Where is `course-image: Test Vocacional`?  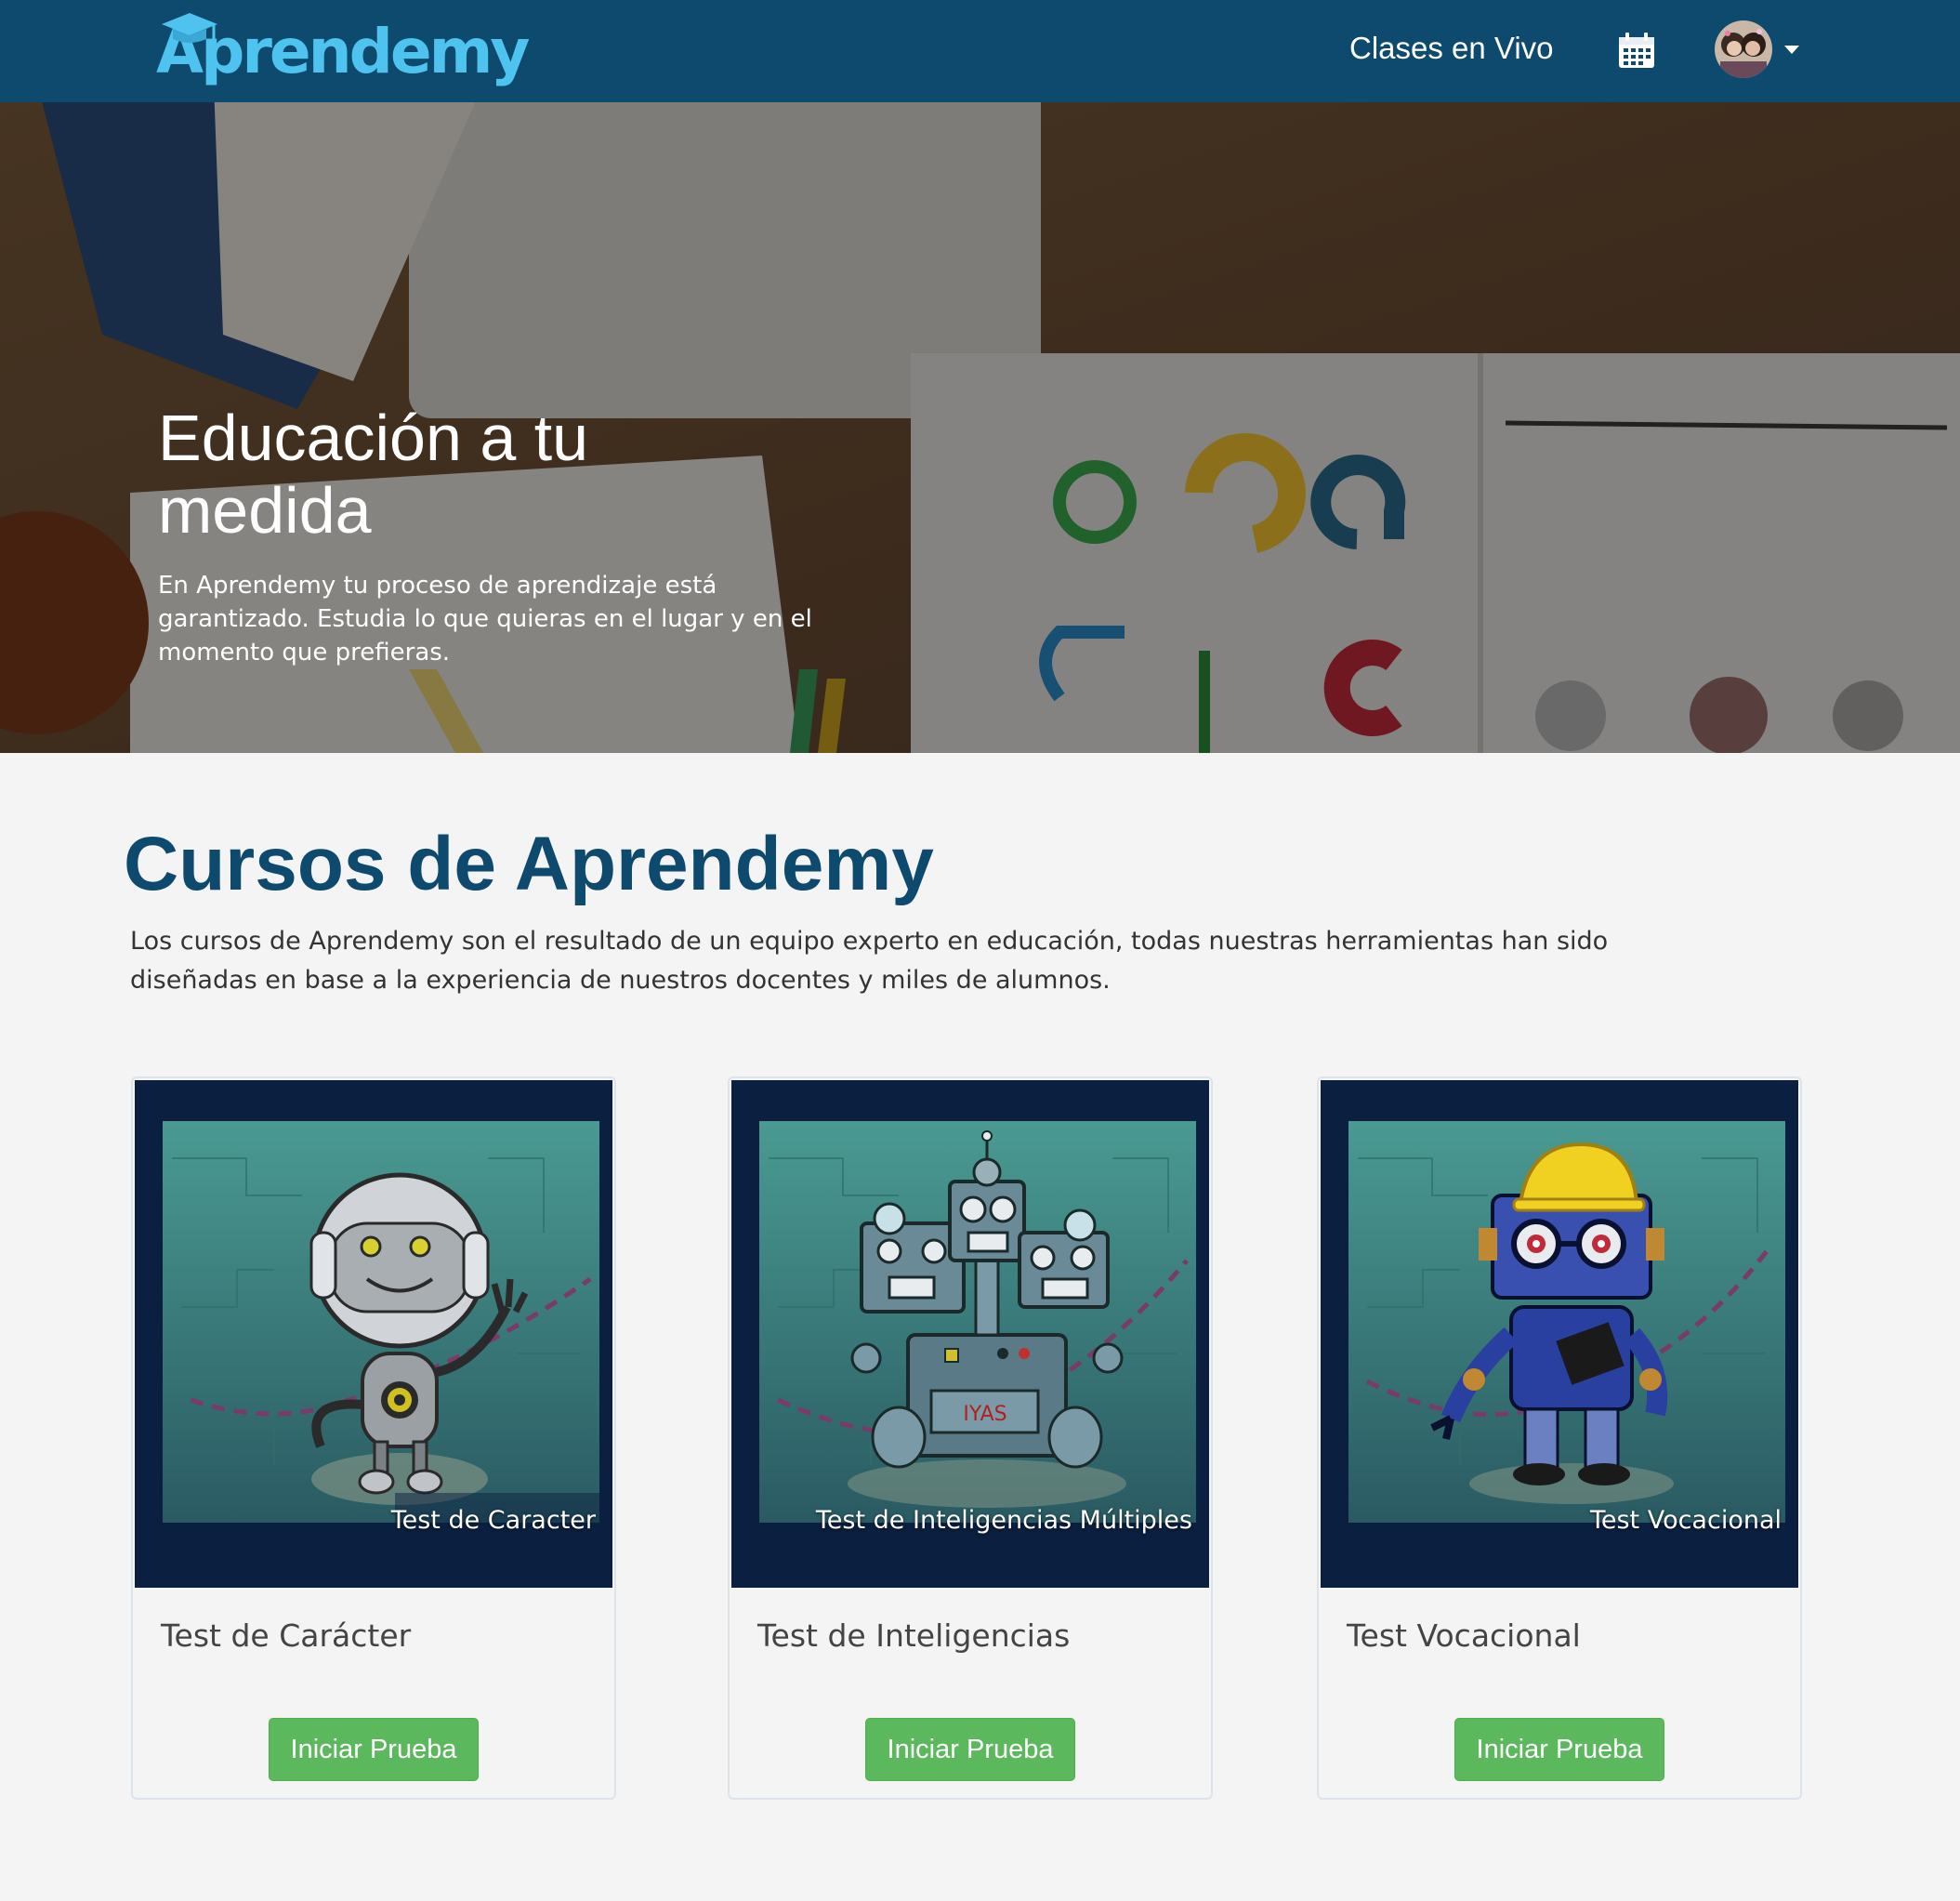
course-image: Test Vocacional is located at coordinates (1560, 1334).